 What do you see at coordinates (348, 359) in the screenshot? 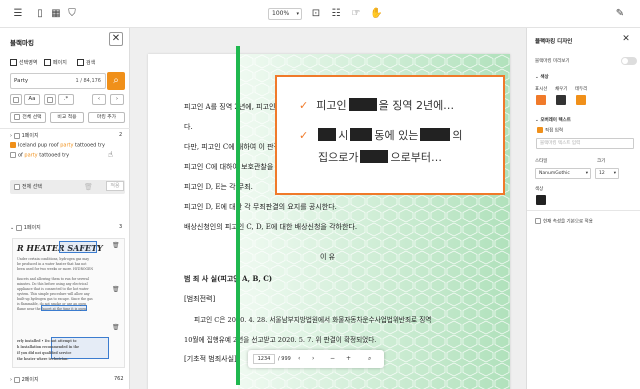
I see `zoom-in-icon: +` at bounding box center [348, 359].